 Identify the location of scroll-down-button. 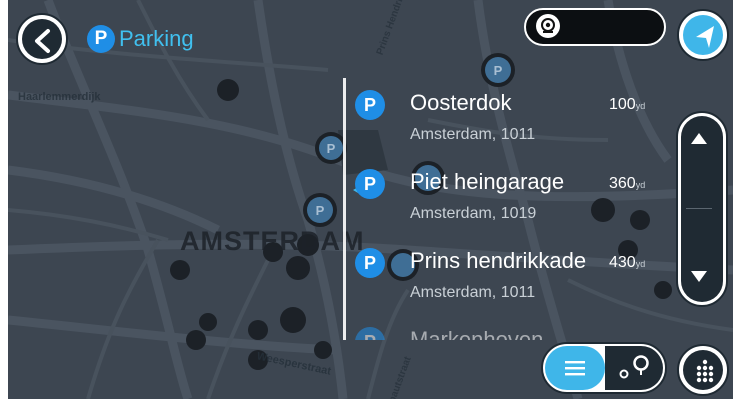
(699, 276).